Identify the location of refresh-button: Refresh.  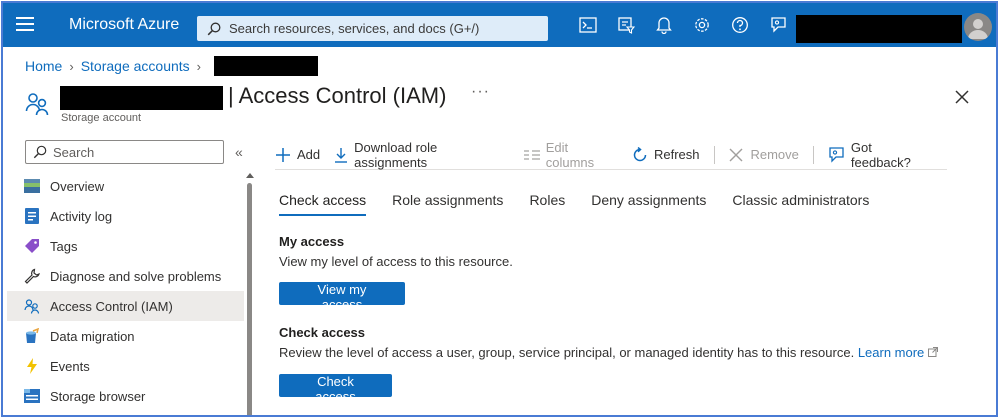
(666, 155).